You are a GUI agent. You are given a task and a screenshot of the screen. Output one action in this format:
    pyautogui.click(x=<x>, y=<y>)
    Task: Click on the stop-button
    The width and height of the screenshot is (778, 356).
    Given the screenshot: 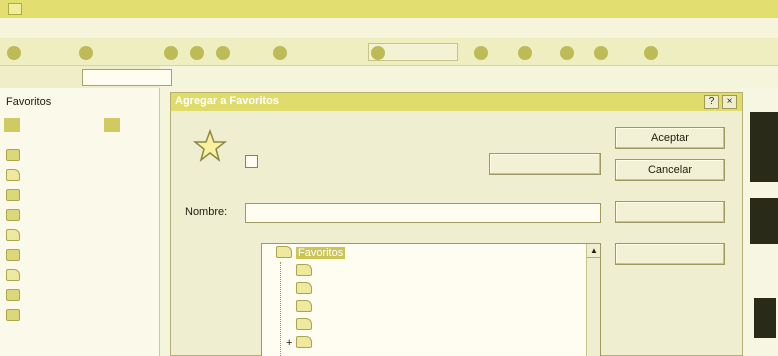 What is the action you would take?
    pyautogui.click(x=171, y=52)
    